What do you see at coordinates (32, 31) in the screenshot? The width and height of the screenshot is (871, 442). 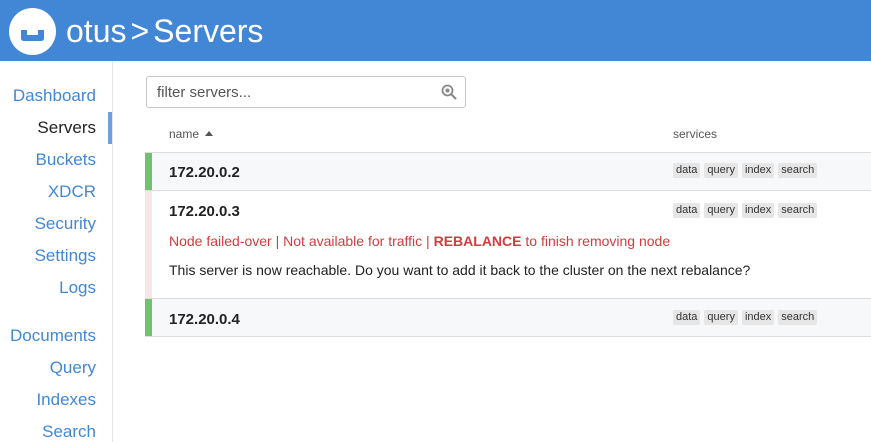 I see `couchbase-logo-icon` at bounding box center [32, 31].